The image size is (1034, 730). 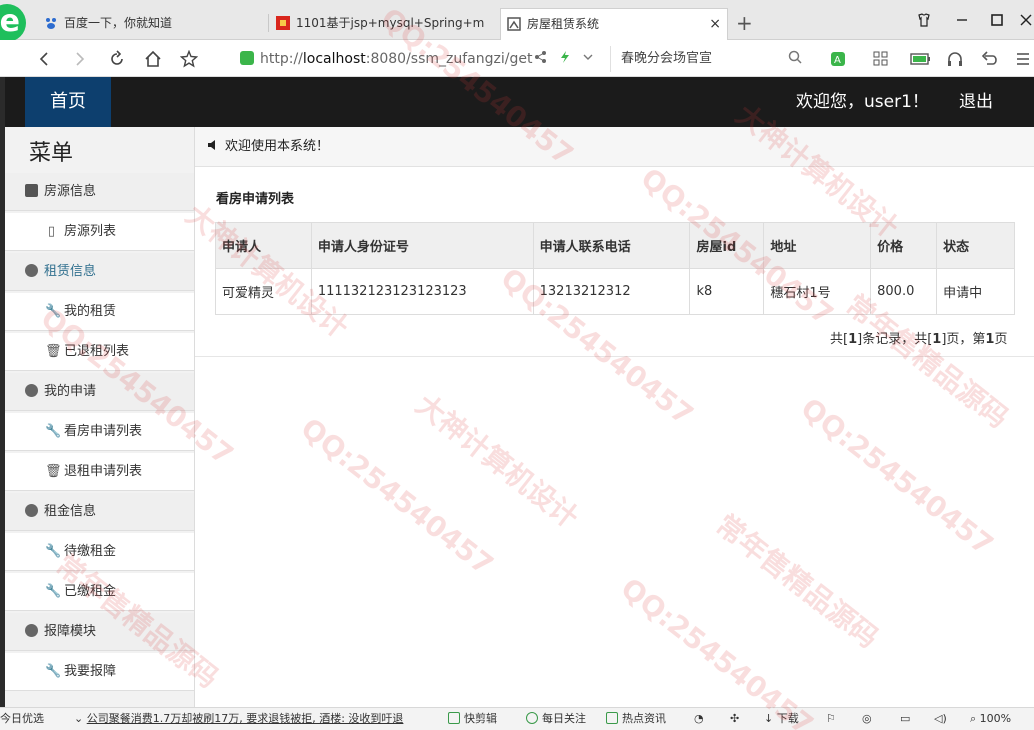 What do you see at coordinates (99, 392) in the screenshot?
I see `sidebar-group-applications: 我的申请` at bounding box center [99, 392].